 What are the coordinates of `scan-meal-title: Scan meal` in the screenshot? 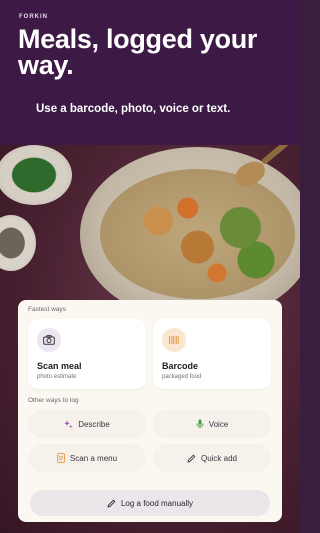 It's located at (59, 366).